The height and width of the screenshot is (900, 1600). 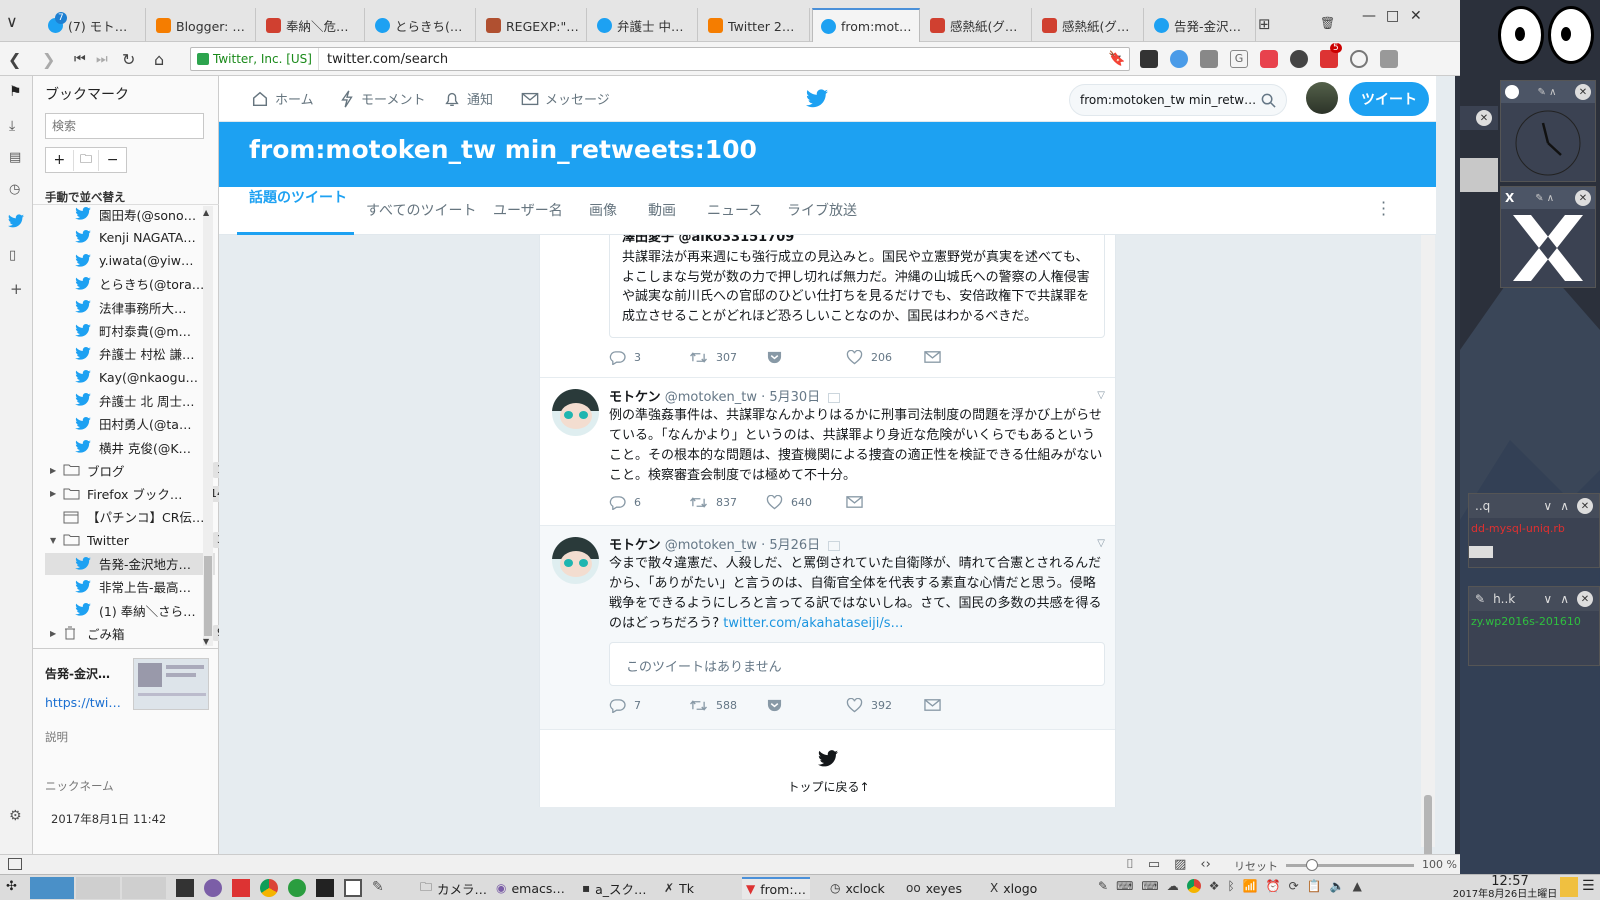 I want to click on more-options-icon: · · ·, so click(x=1383, y=209).